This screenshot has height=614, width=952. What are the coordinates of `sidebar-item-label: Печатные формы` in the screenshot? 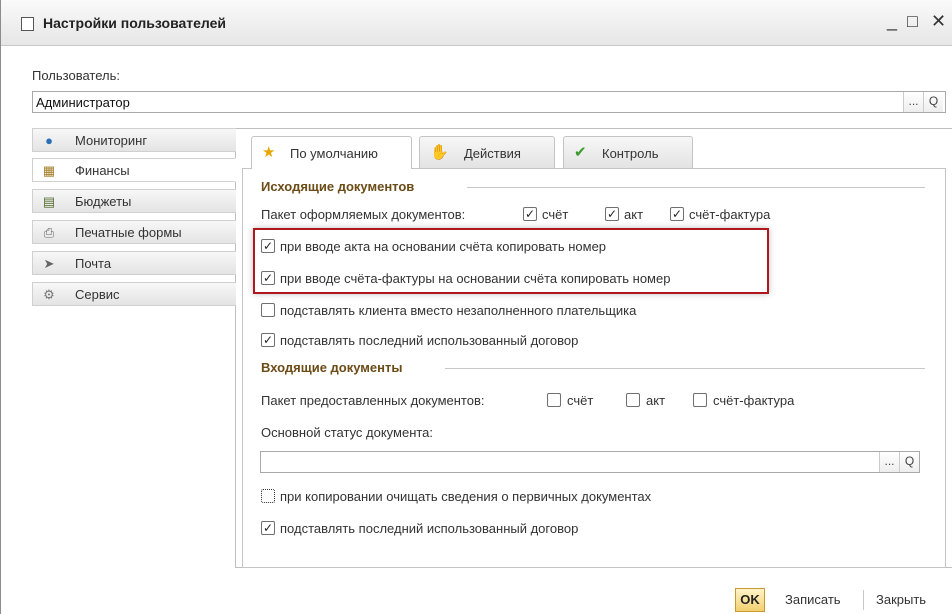 It's located at (128, 232).